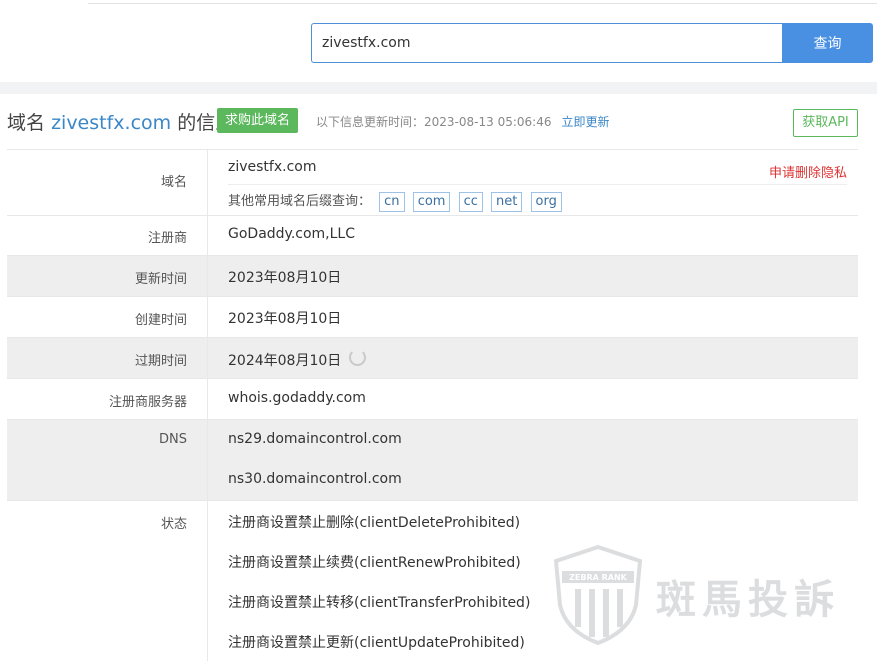 This screenshot has width=877, height=661. Describe the element at coordinates (374, 563) in the screenshot. I see `status-value-2: 注册商设置禁止续费(clientRenewProhibited)` at that location.